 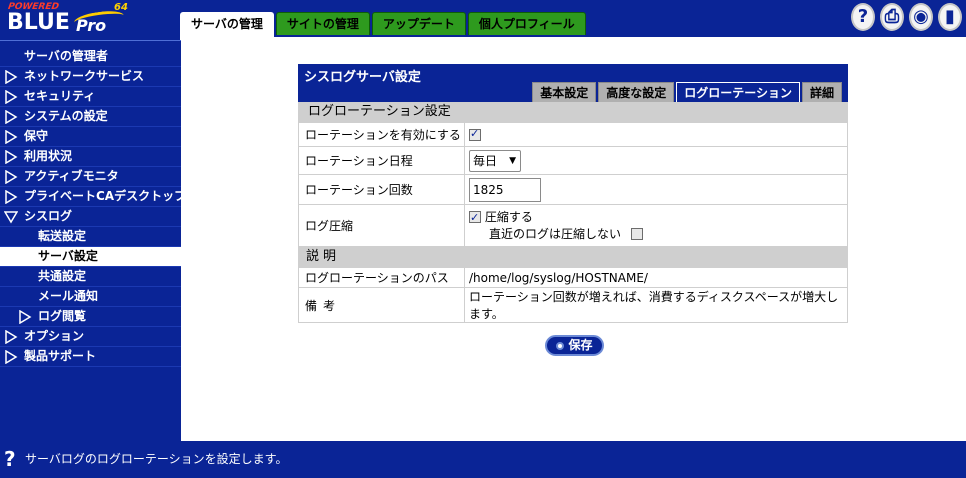 I want to click on expand-down-icon, so click(x=11, y=217).